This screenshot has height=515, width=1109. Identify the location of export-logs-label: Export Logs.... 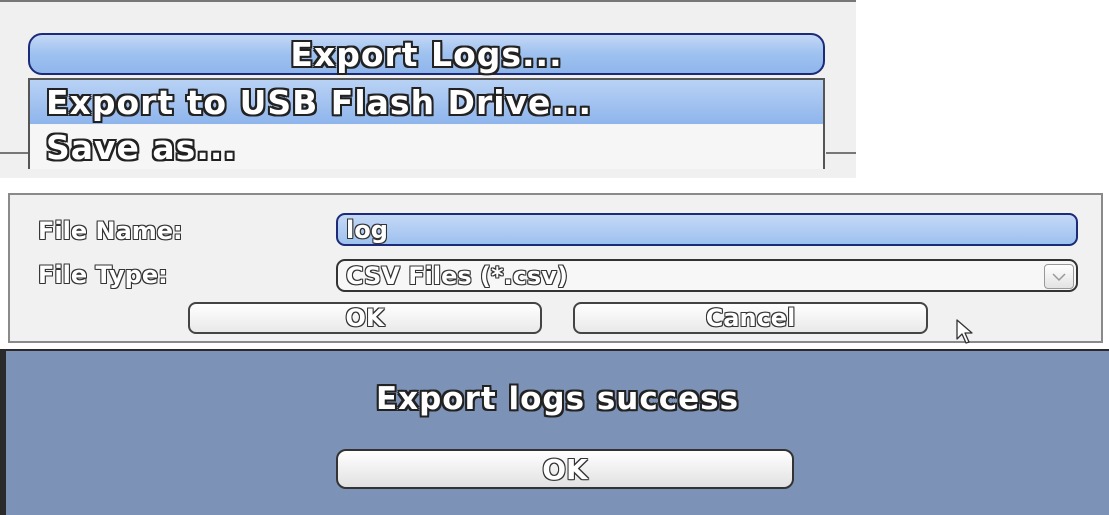
(426, 54).